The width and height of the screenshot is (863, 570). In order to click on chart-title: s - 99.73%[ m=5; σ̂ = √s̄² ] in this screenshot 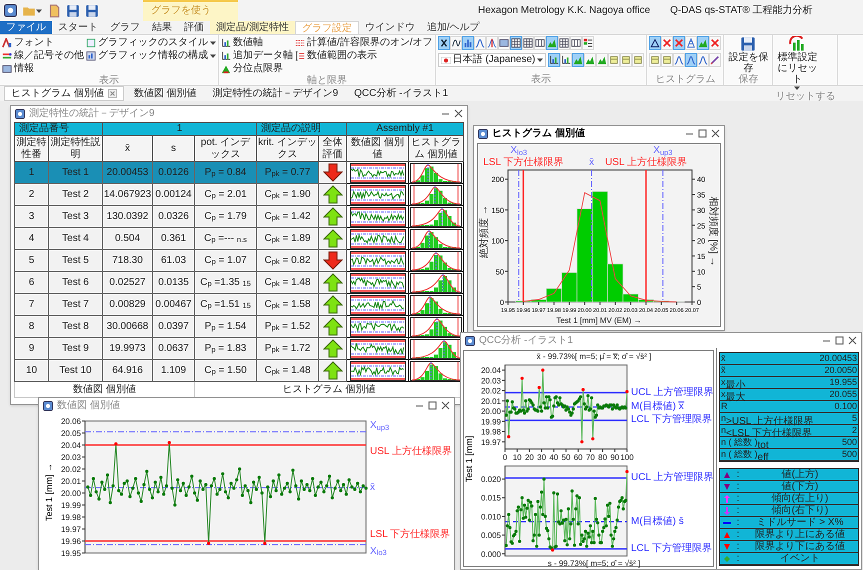, I will do `click(594, 563)`.